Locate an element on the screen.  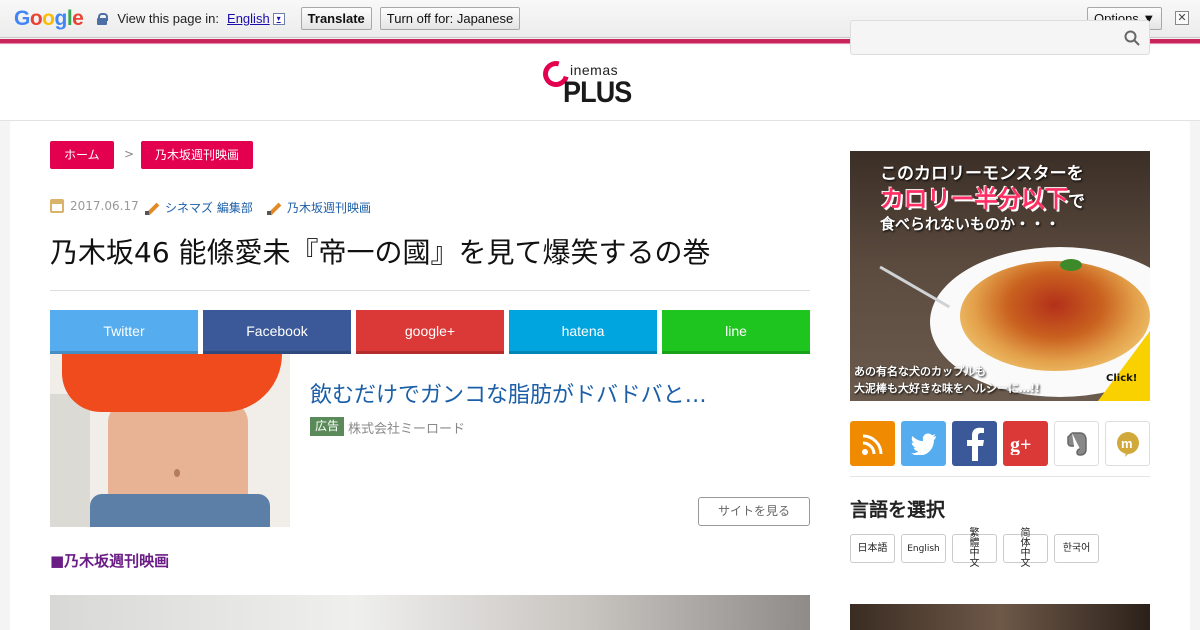
search-icon is located at coordinates (1132, 38).